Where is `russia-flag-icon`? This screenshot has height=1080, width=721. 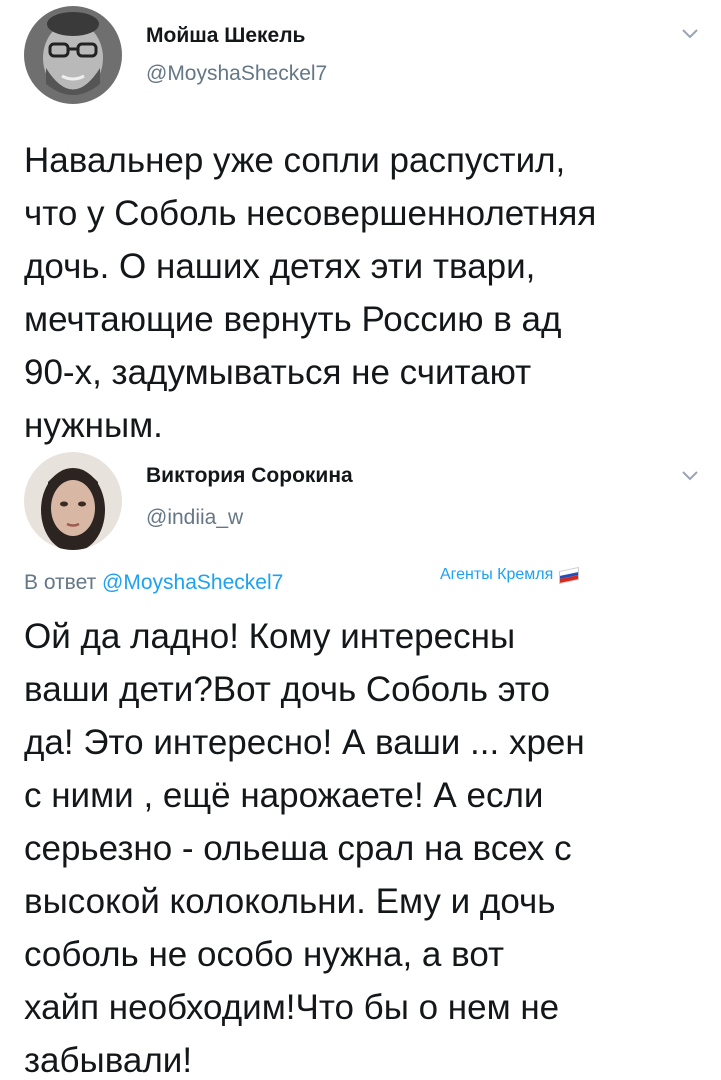
russia-flag-icon is located at coordinates (569, 575).